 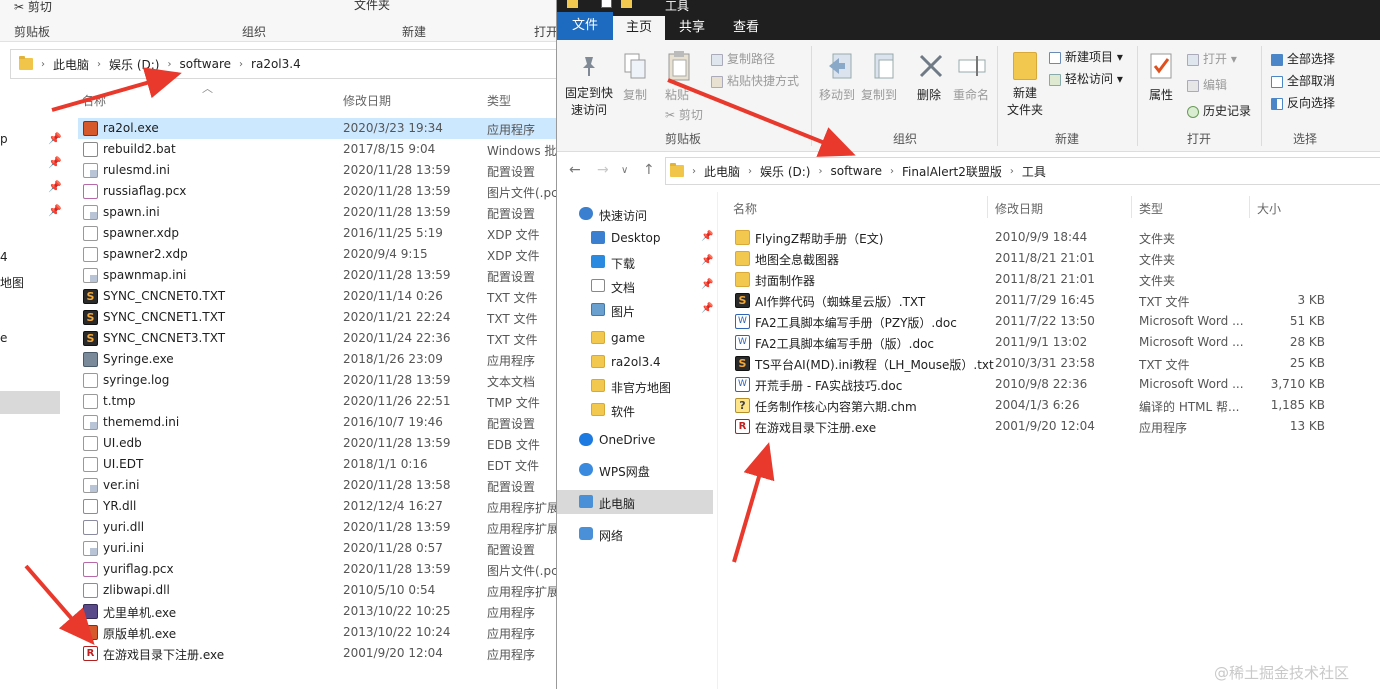 What do you see at coordinates (1303, 58) in the screenshot?
I see `select-all-button: 全部选择` at bounding box center [1303, 58].